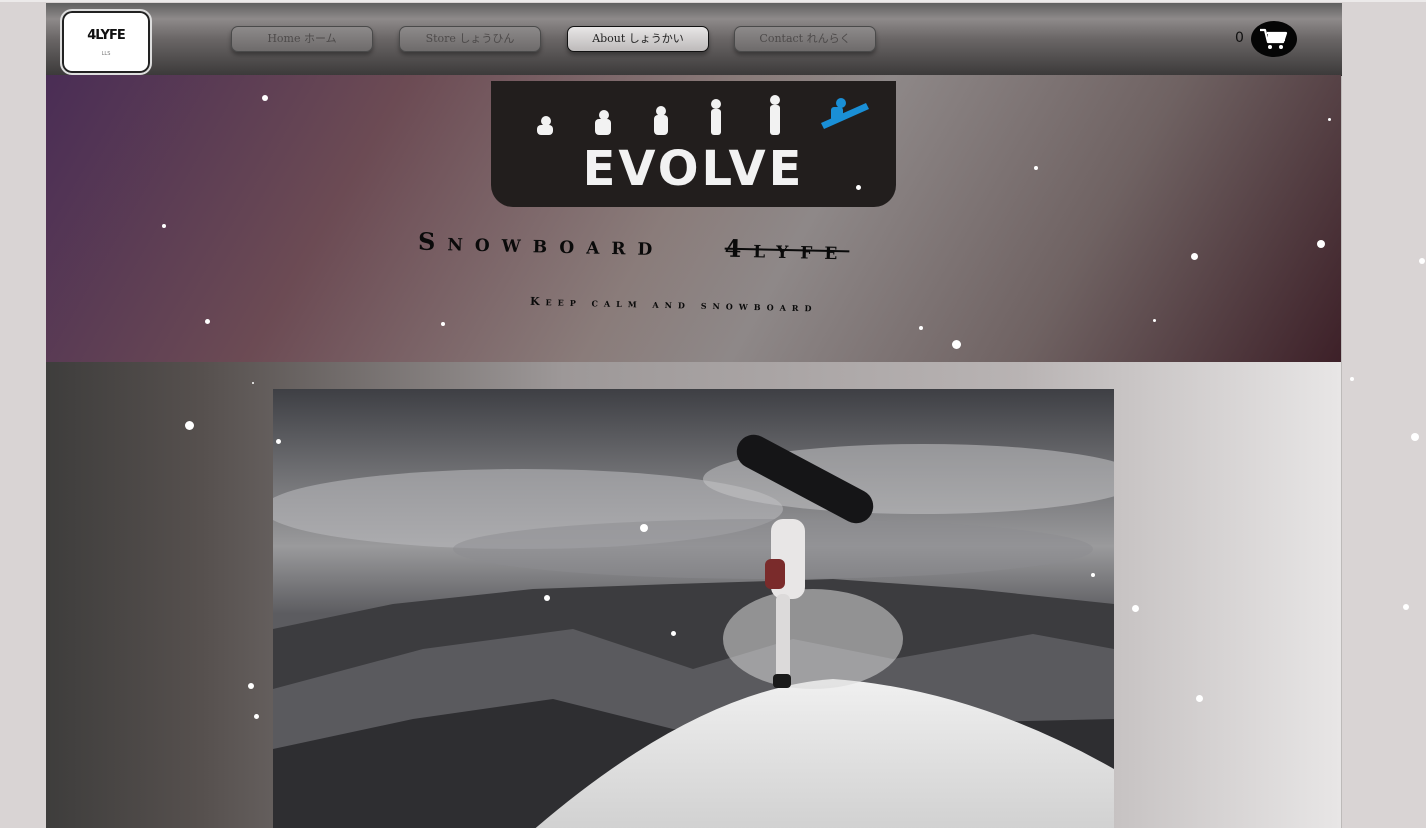 This screenshot has width=1426, height=828. I want to click on evolve-logo: EVOLVE, so click(693, 144).